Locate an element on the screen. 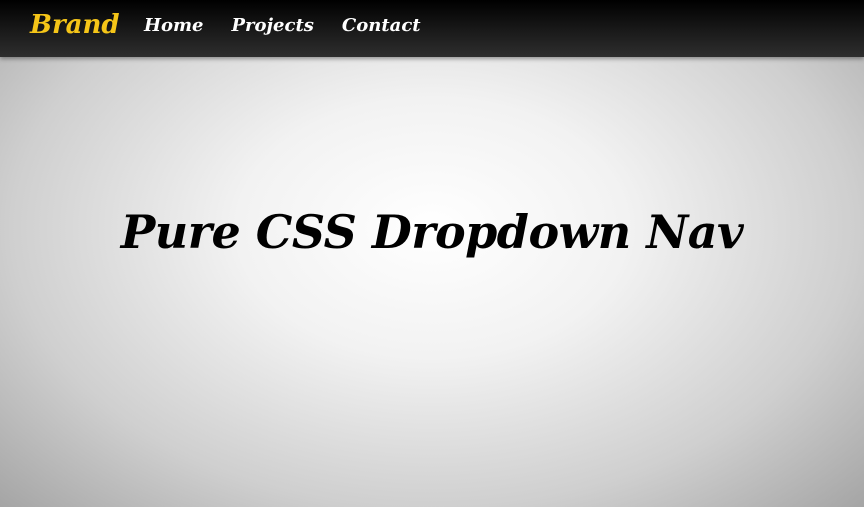  nav-link-home: Home is located at coordinates (174, 25).